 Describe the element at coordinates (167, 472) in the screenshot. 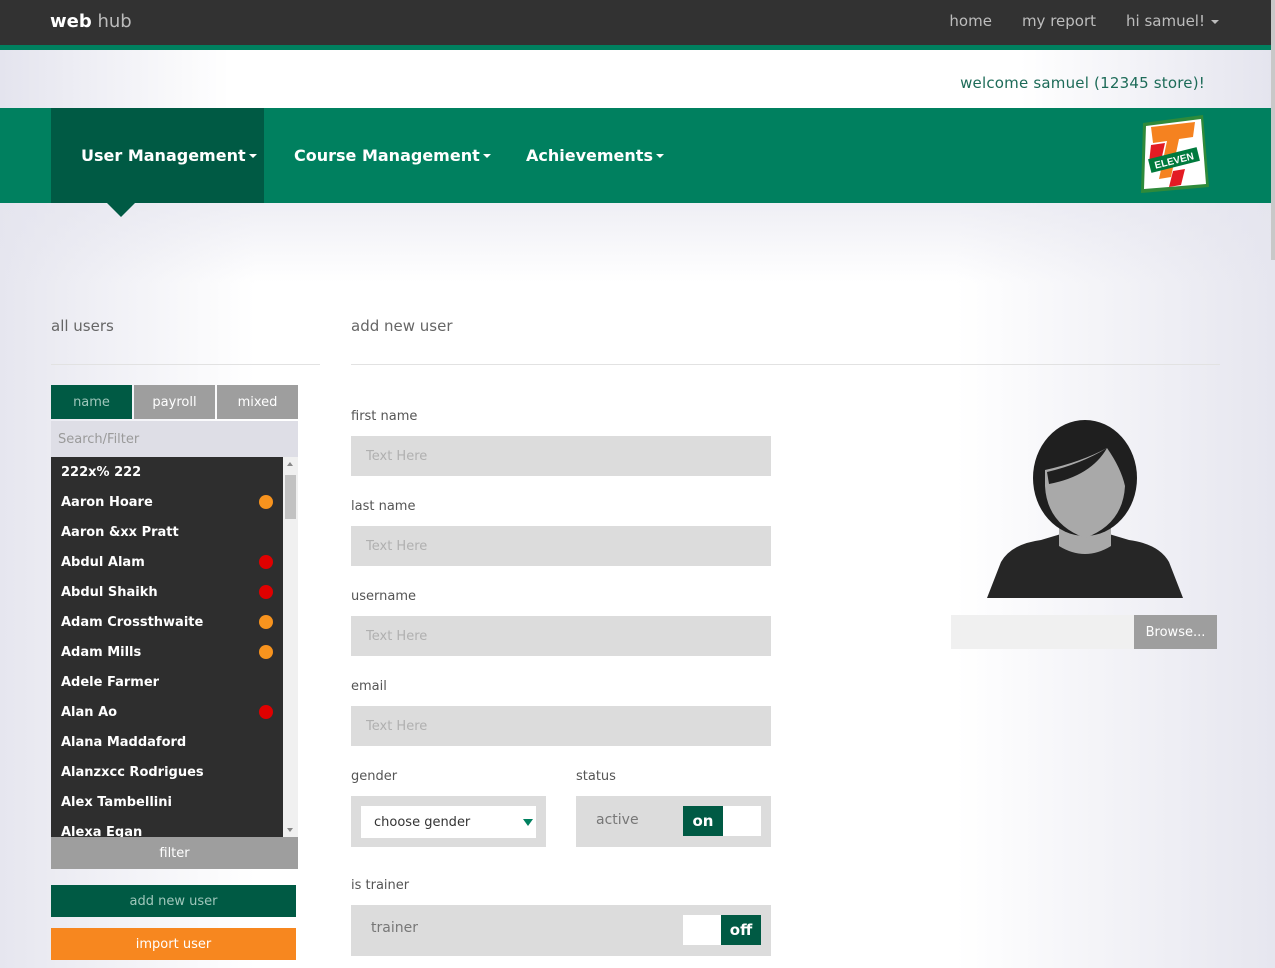

I see `list-item: 222x% 222` at that location.